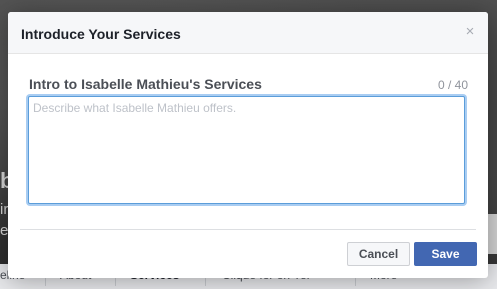 The width and height of the screenshot is (497, 289). Describe the element at coordinates (145, 84) in the screenshot. I see `intro-field-label: Intro to Isabelle Mathieu's Services` at that location.